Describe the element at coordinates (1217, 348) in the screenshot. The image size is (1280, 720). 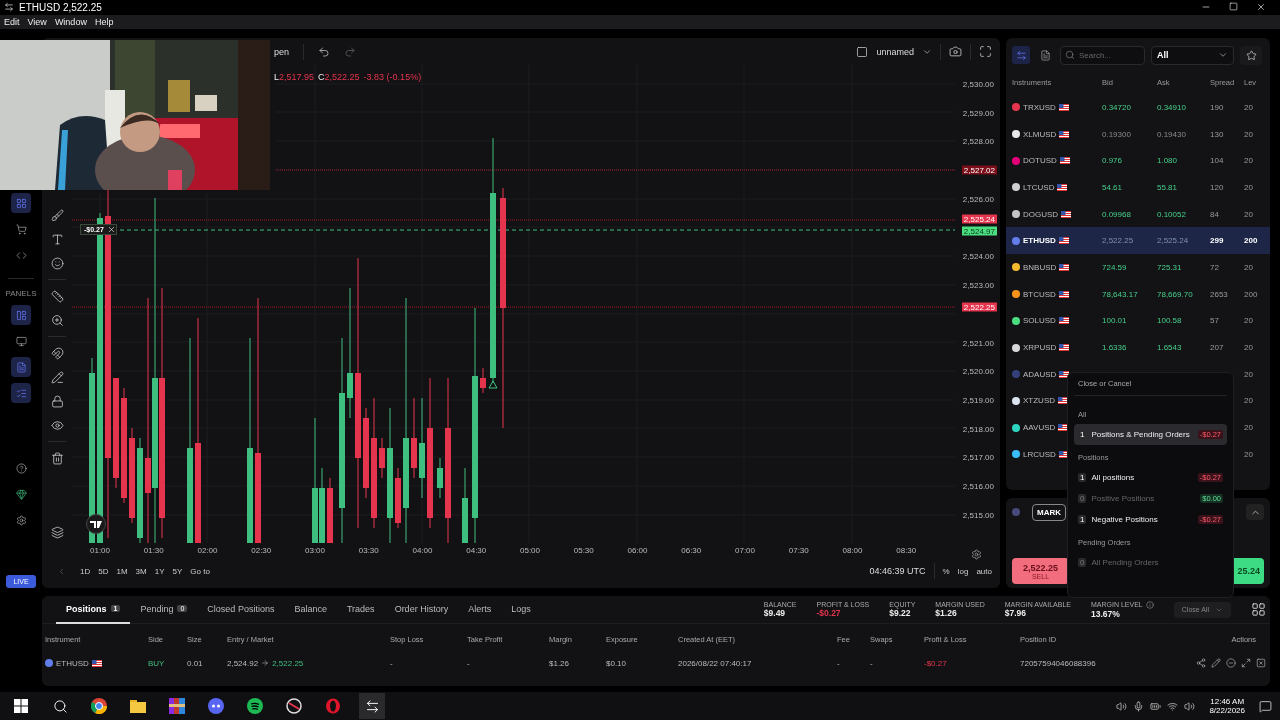
I see `spread-text: 207` at that location.